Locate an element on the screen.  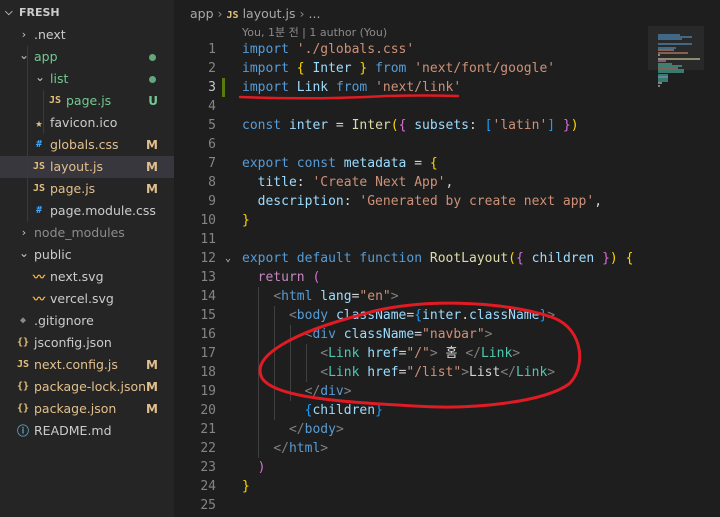
explorer-item: ⌄ public is located at coordinates (87, 255).